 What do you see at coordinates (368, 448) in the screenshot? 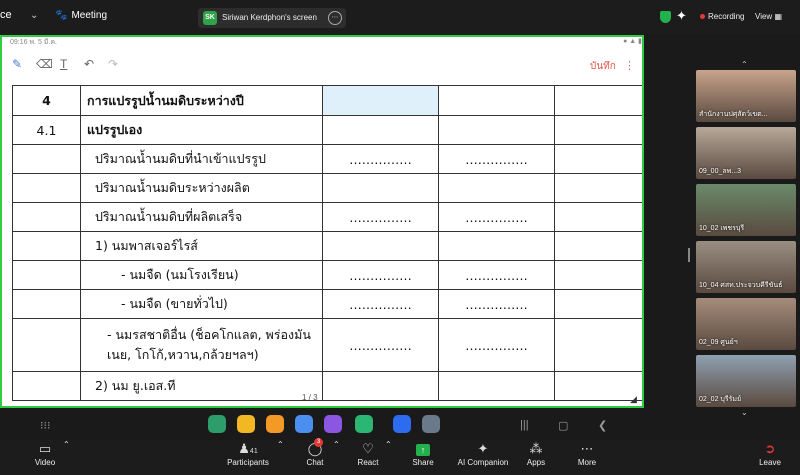
I see `react-icon: ♡` at bounding box center [368, 448].